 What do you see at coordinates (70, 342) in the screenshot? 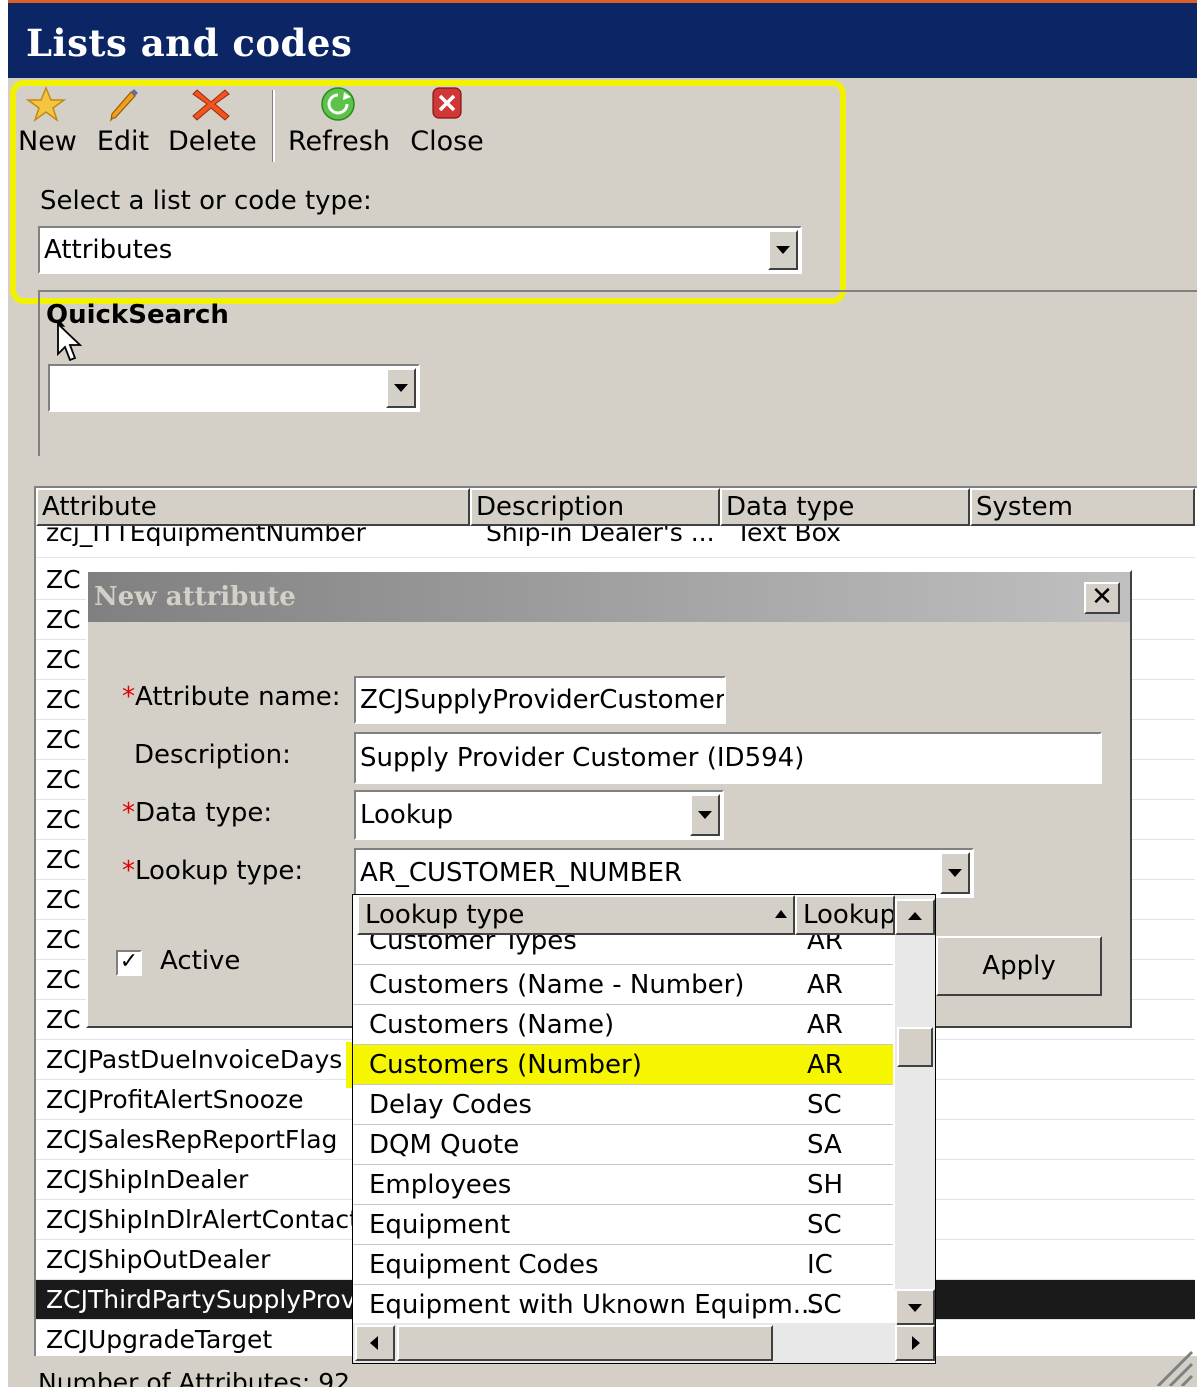
I see `mouse-cursor-icon` at bounding box center [70, 342].